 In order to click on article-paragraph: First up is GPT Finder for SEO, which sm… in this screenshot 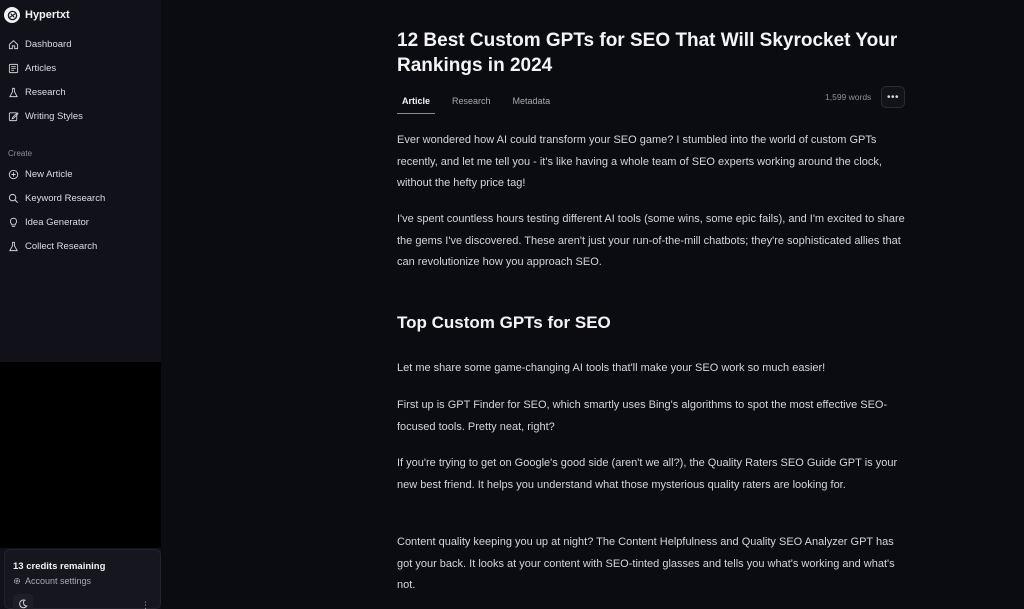, I will do `click(652, 416)`.